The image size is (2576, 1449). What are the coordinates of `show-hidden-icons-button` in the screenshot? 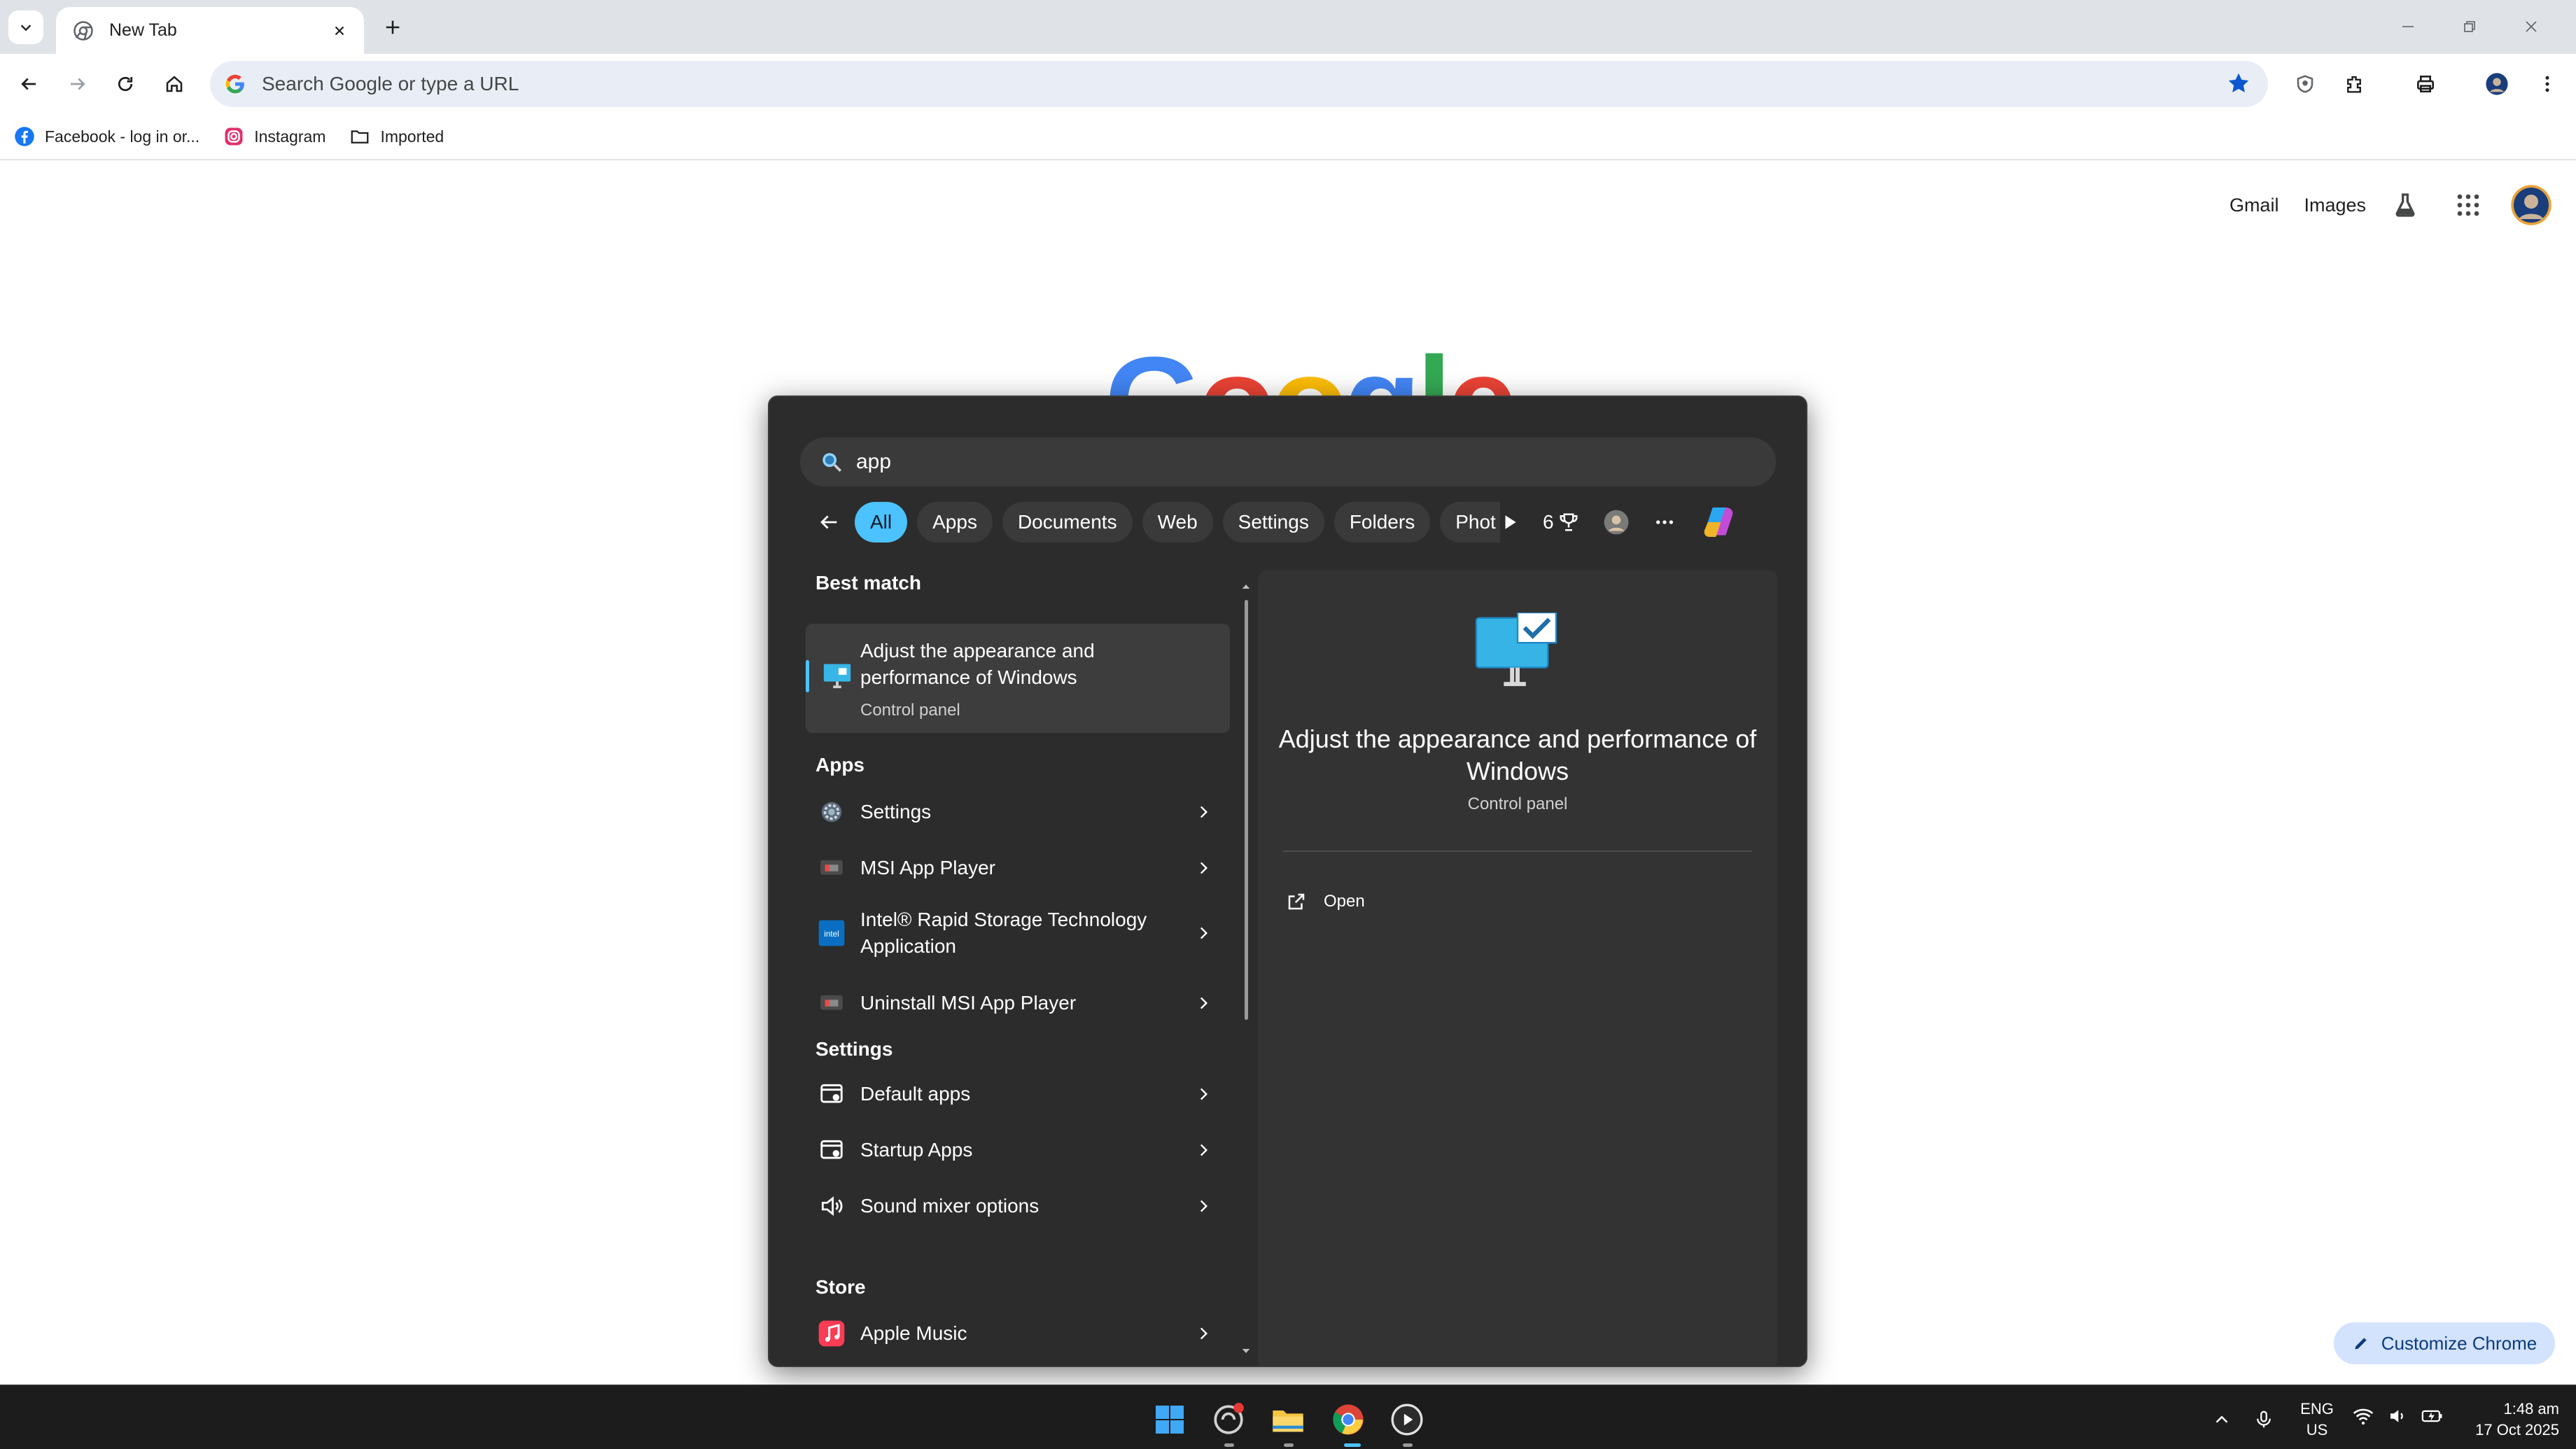 It's located at (2221, 1419).